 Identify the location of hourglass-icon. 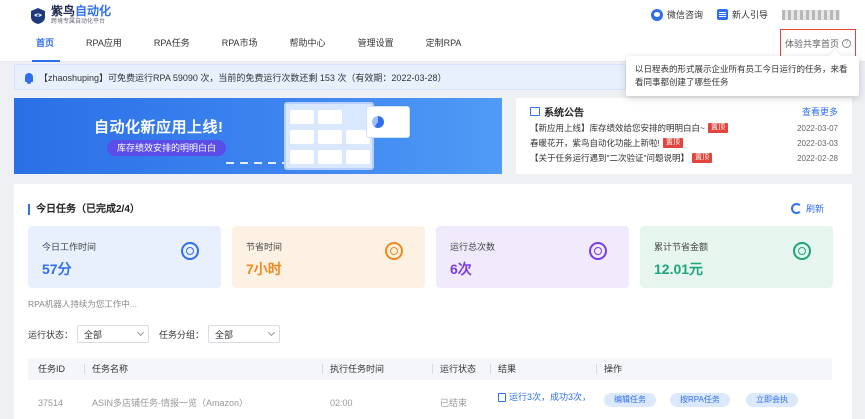
(394, 251).